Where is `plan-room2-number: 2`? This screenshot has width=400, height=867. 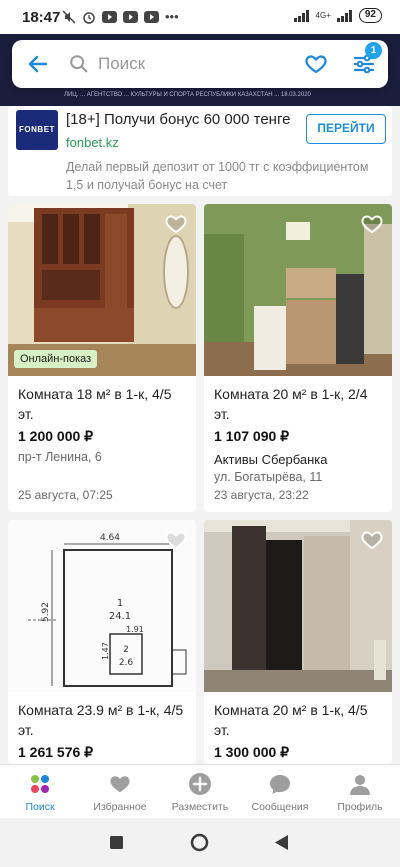 plan-room2-number: 2 is located at coordinates (126, 650).